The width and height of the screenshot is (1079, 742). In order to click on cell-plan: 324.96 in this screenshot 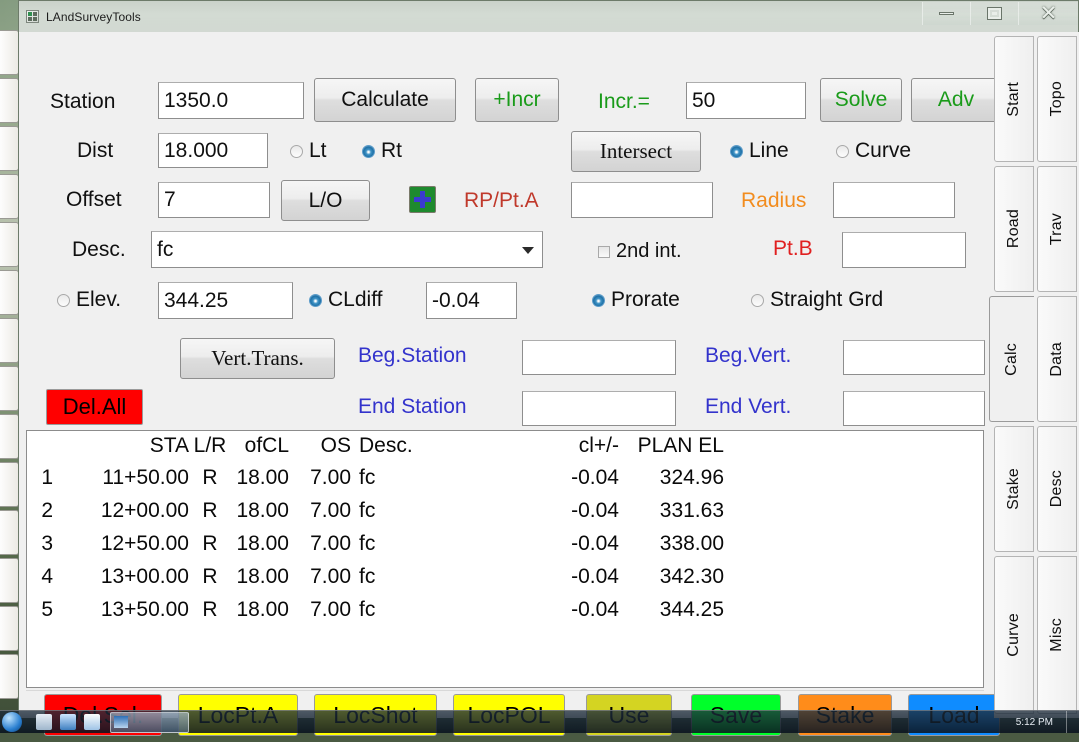, I will do `click(691, 477)`.